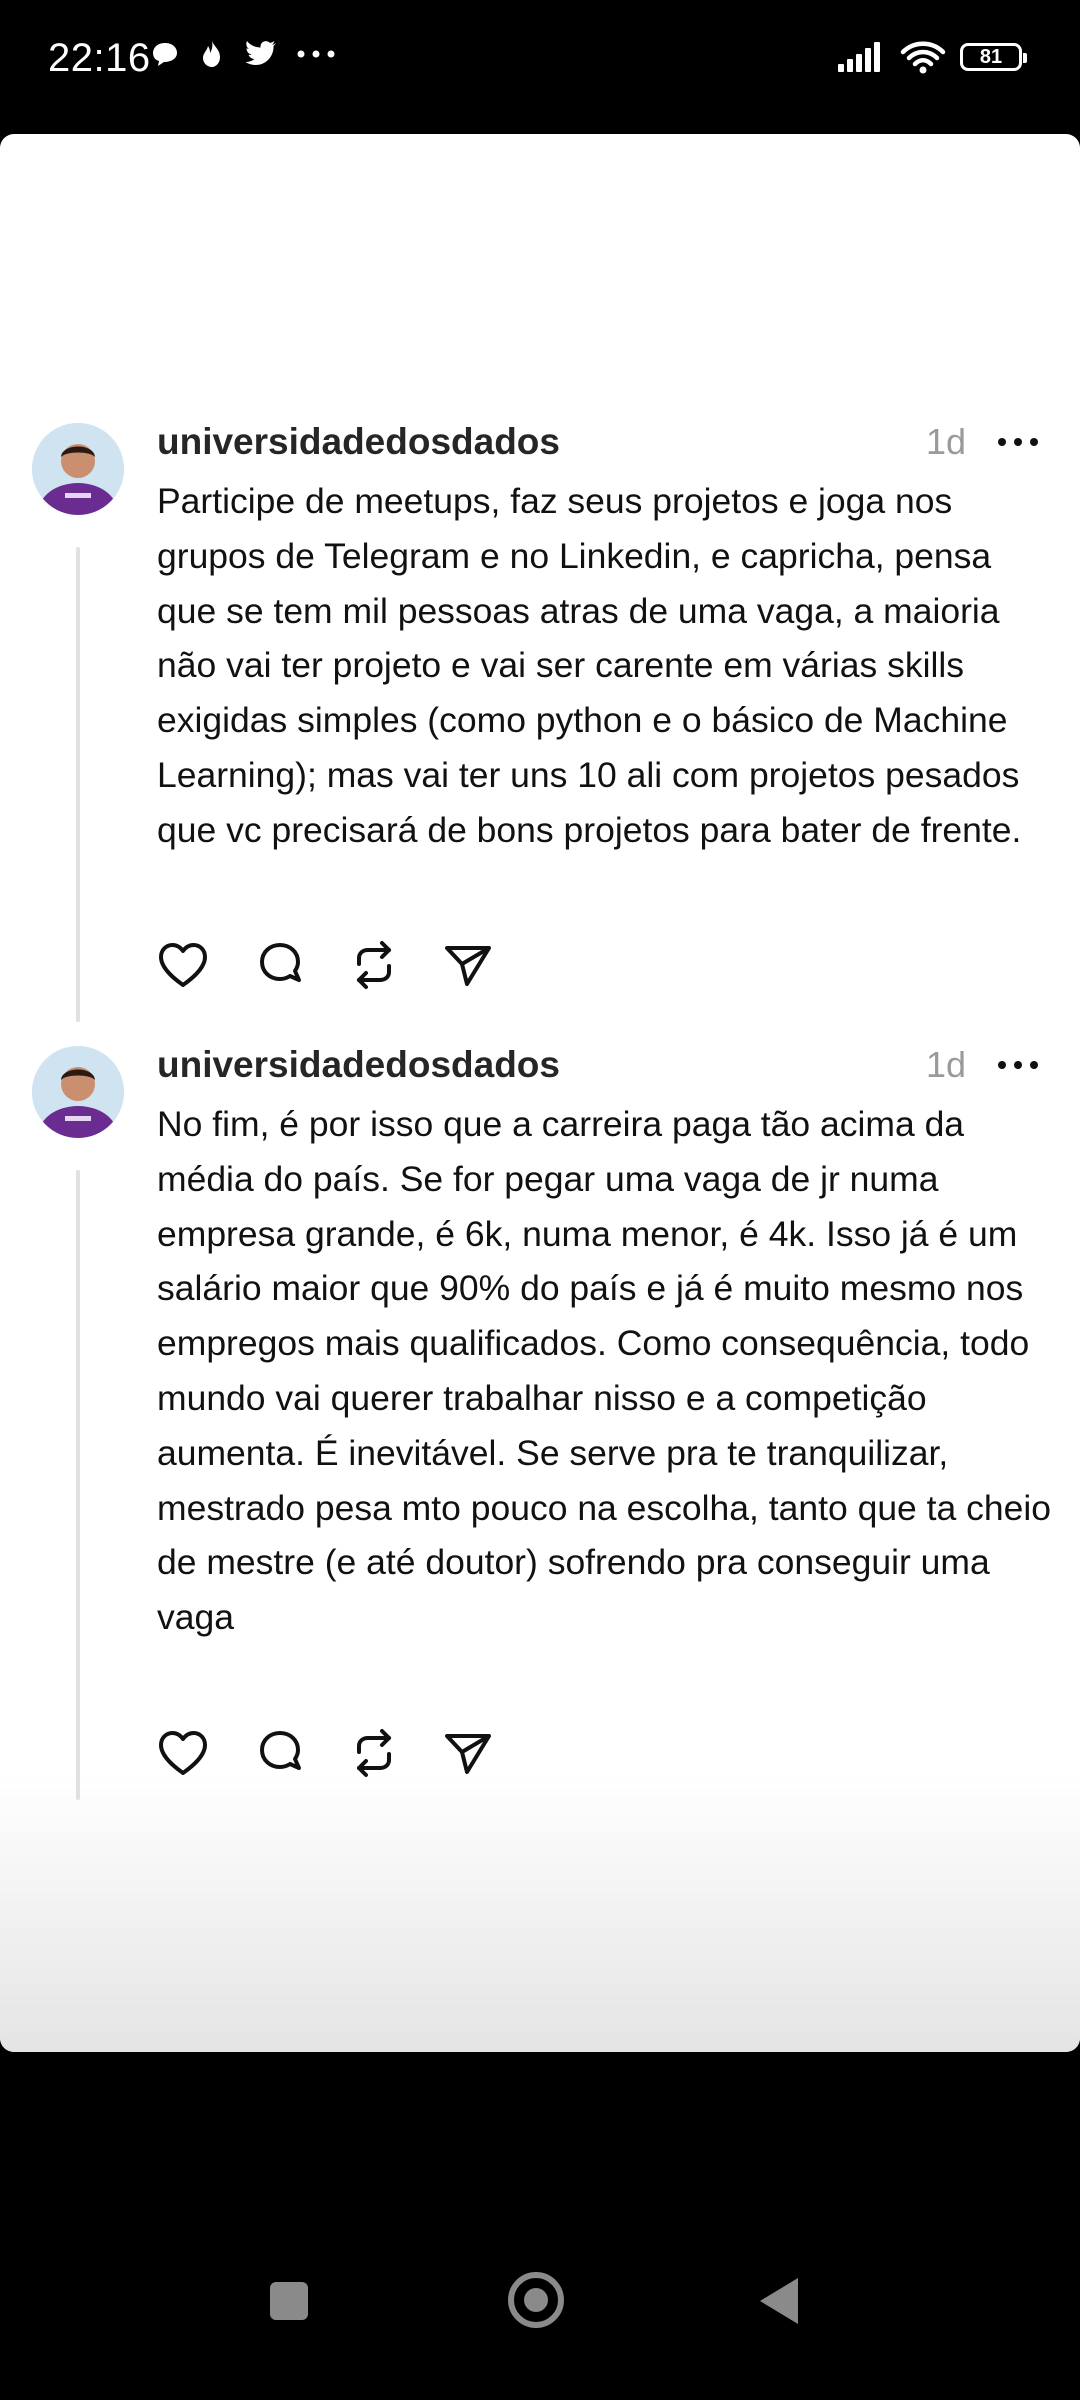  I want to click on home-circle-icon, so click(536, 2300).